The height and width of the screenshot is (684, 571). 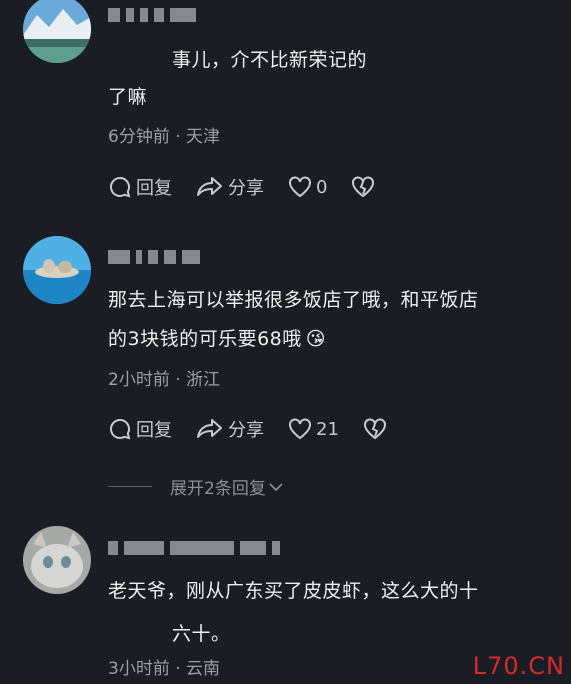 I want to click on comment-text: 事儿，介不比新荣记的, so click(x=327, y=58).